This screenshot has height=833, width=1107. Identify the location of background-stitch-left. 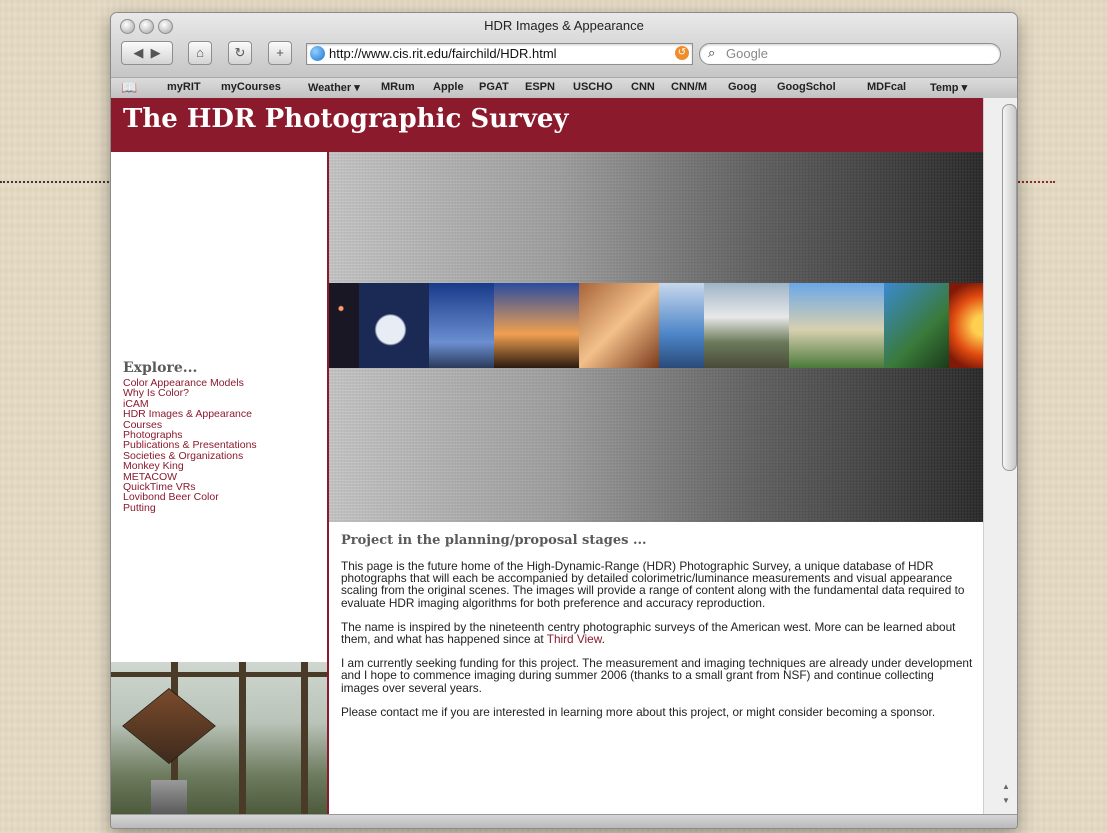
(56, 184).